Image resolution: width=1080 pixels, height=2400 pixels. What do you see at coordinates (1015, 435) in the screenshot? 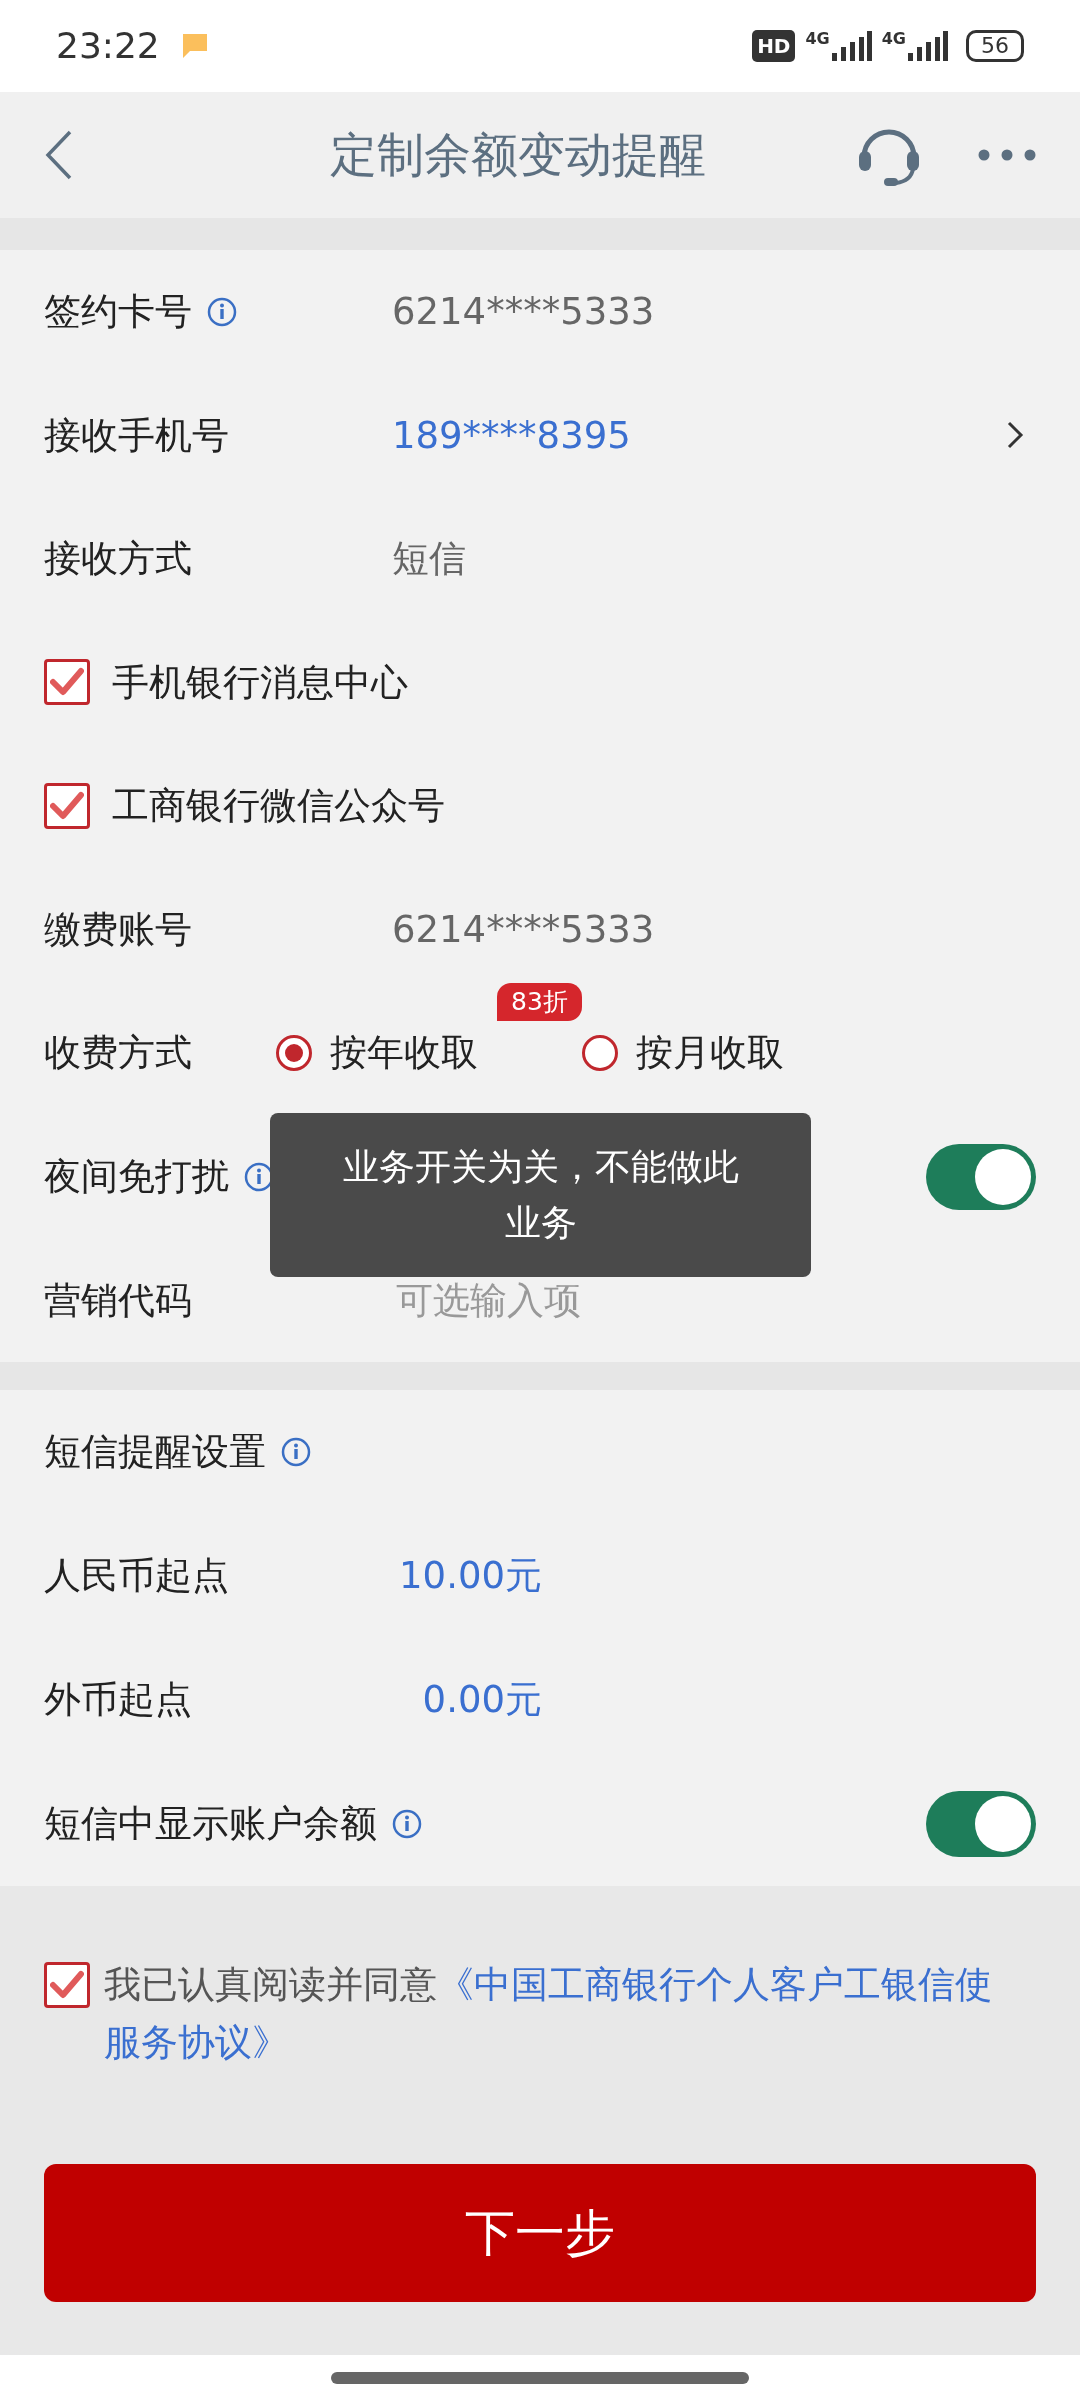
I see `chevron-right-icon` at bounding box center [1015, 435].